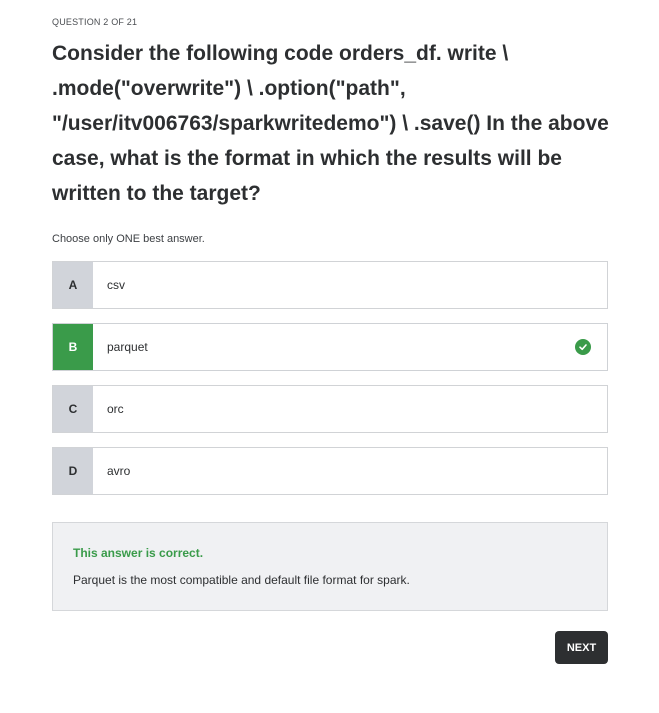 The width and height of the screenshot is (659, 713). I want to click on option-b: B parquet, so click(330, 347).